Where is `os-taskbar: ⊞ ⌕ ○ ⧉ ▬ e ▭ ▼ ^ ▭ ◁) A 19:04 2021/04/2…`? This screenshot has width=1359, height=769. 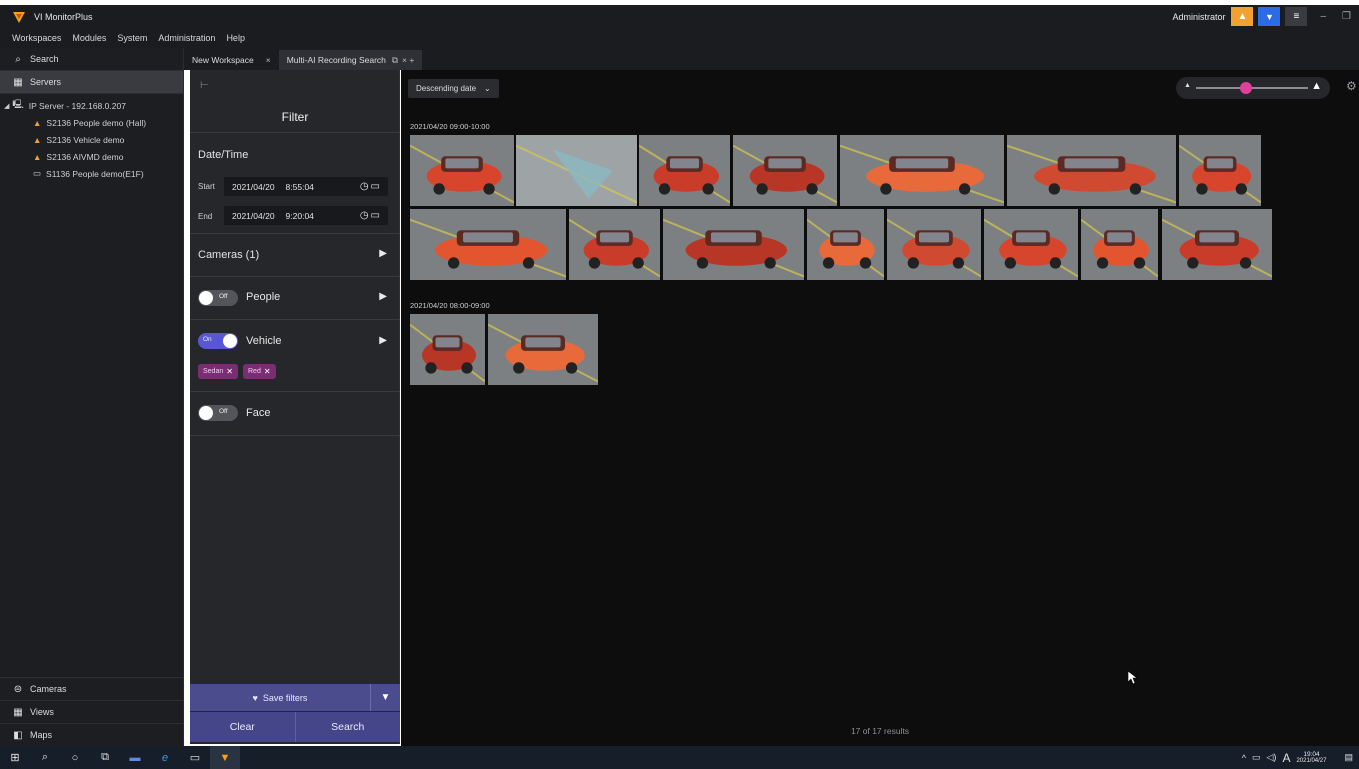 os-taskbar: ⊞ ⌕ ○ ⧉ ▬ e ▭ ▼ ^ ▭ ◁) A 19:04 2021/04/2… is located at coordinates (679, 757).